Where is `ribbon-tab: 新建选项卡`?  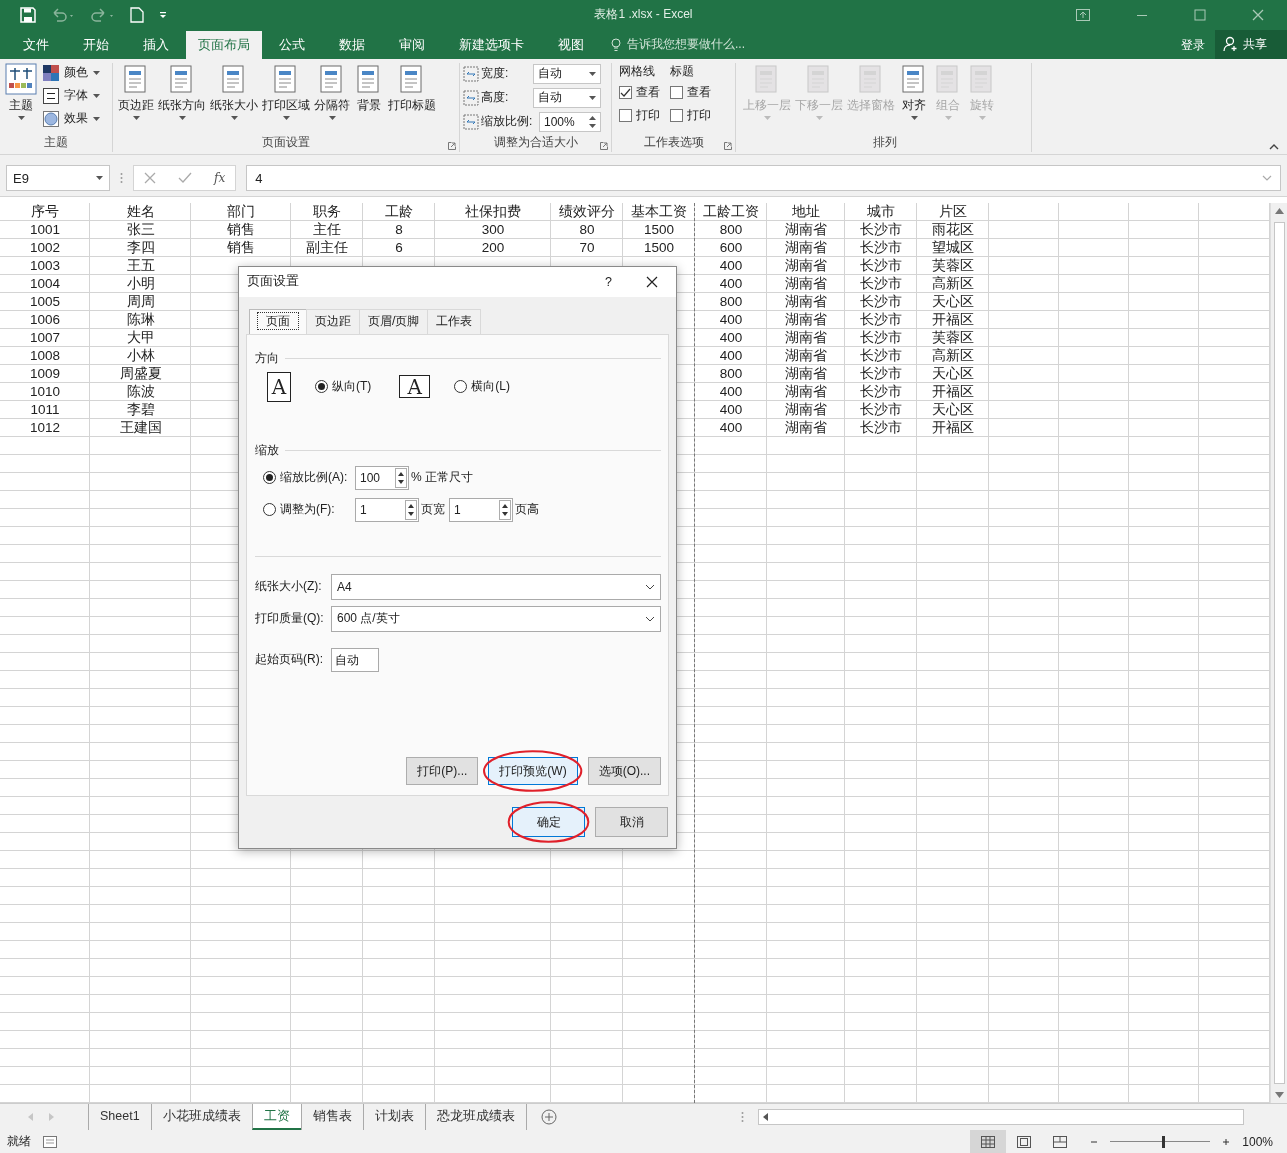
ribbon-tab: 新建选项卡 is located at coordinates (491, 44).